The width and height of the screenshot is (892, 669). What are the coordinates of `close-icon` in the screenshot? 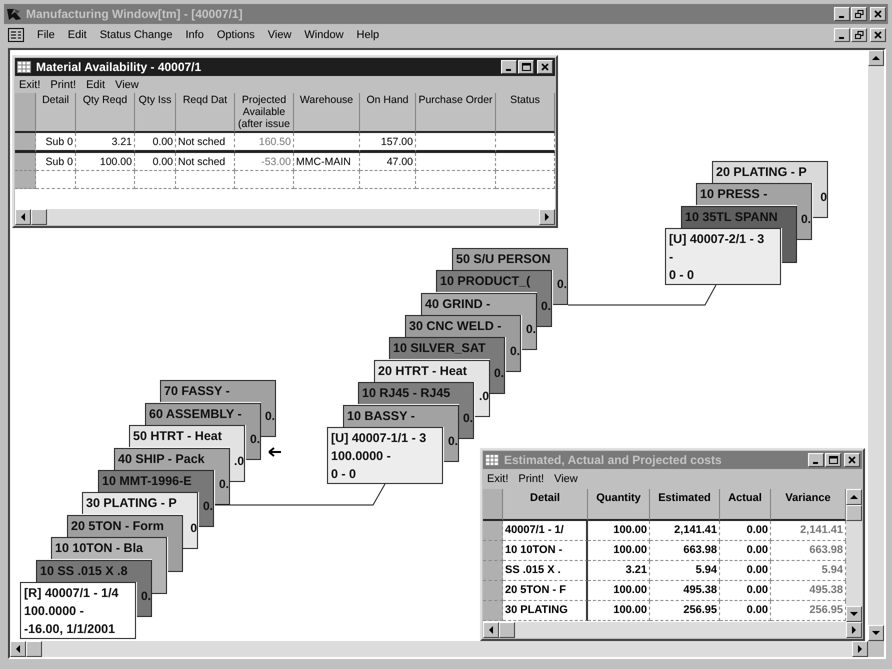 It's located at (878, 35).